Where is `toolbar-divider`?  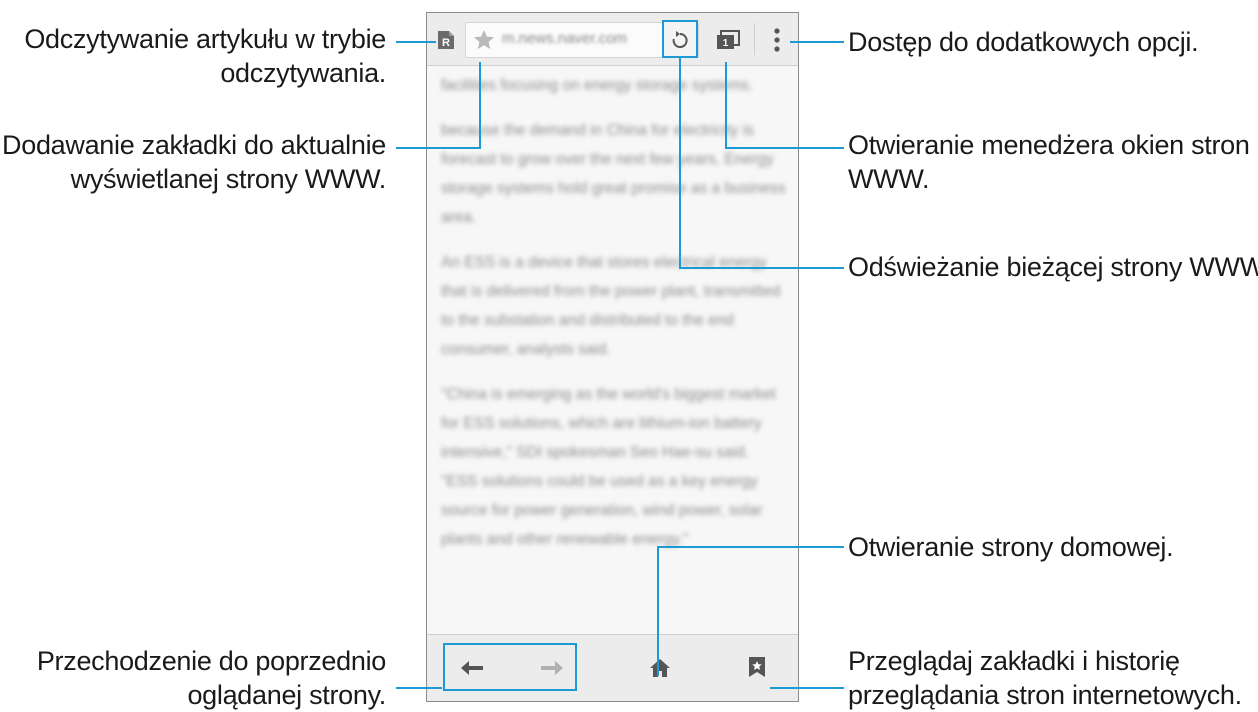 toolbar-divider is located at coordinates (754, 39).